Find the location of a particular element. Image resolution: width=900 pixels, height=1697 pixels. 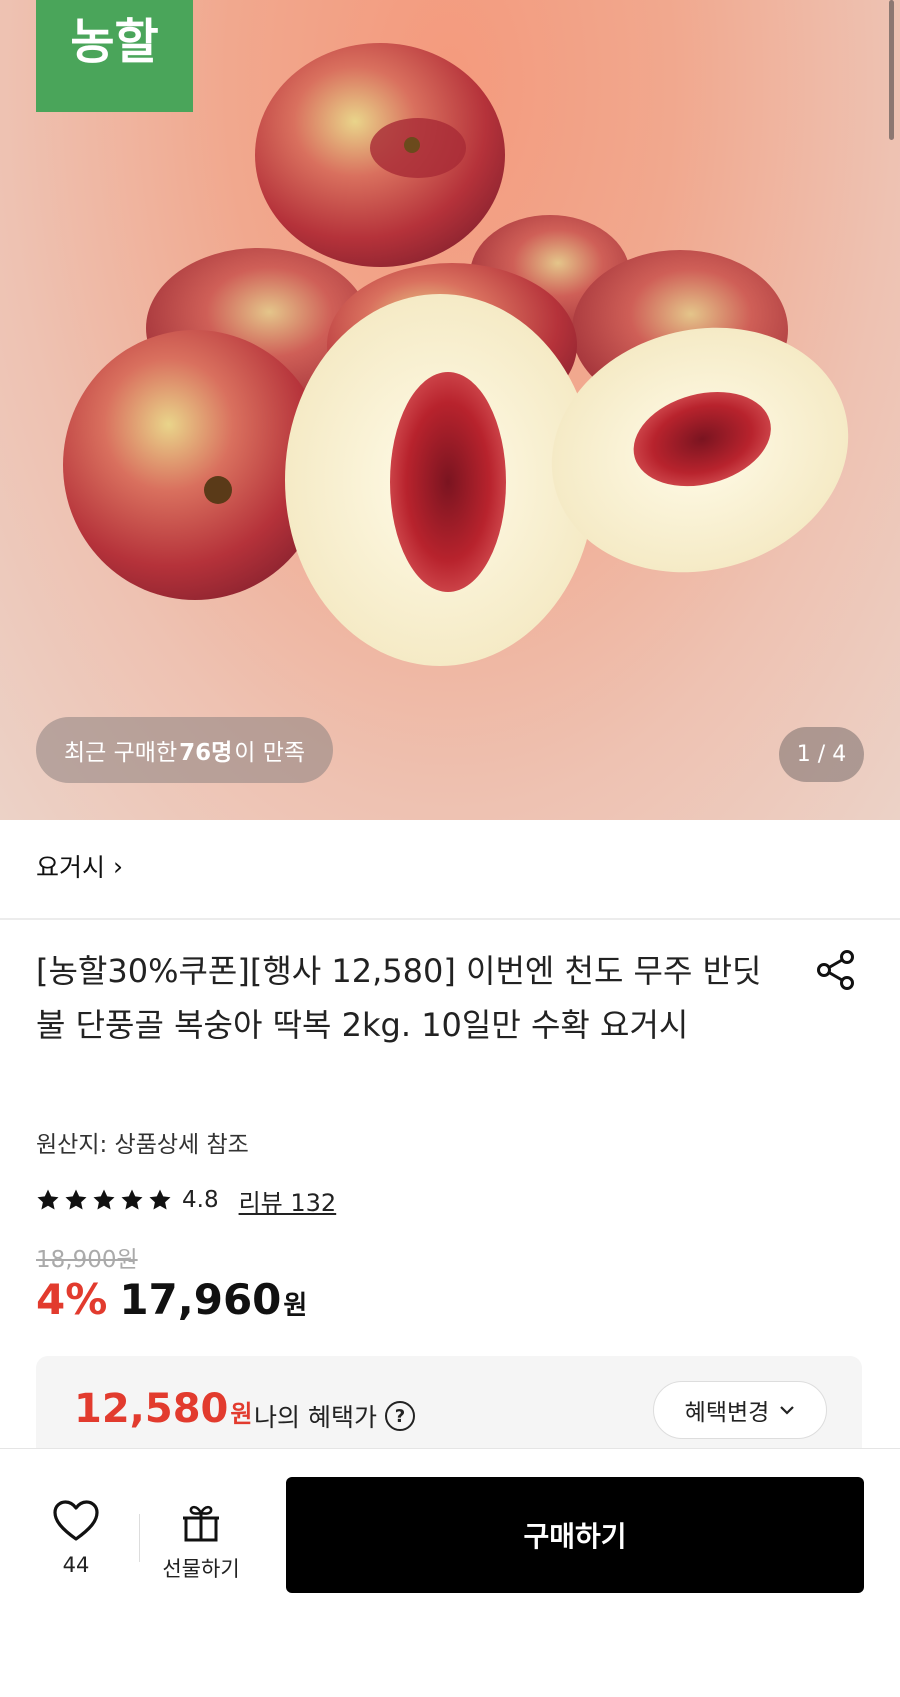

gift-label: 선물하기 is located at coordinates (201, 1569).